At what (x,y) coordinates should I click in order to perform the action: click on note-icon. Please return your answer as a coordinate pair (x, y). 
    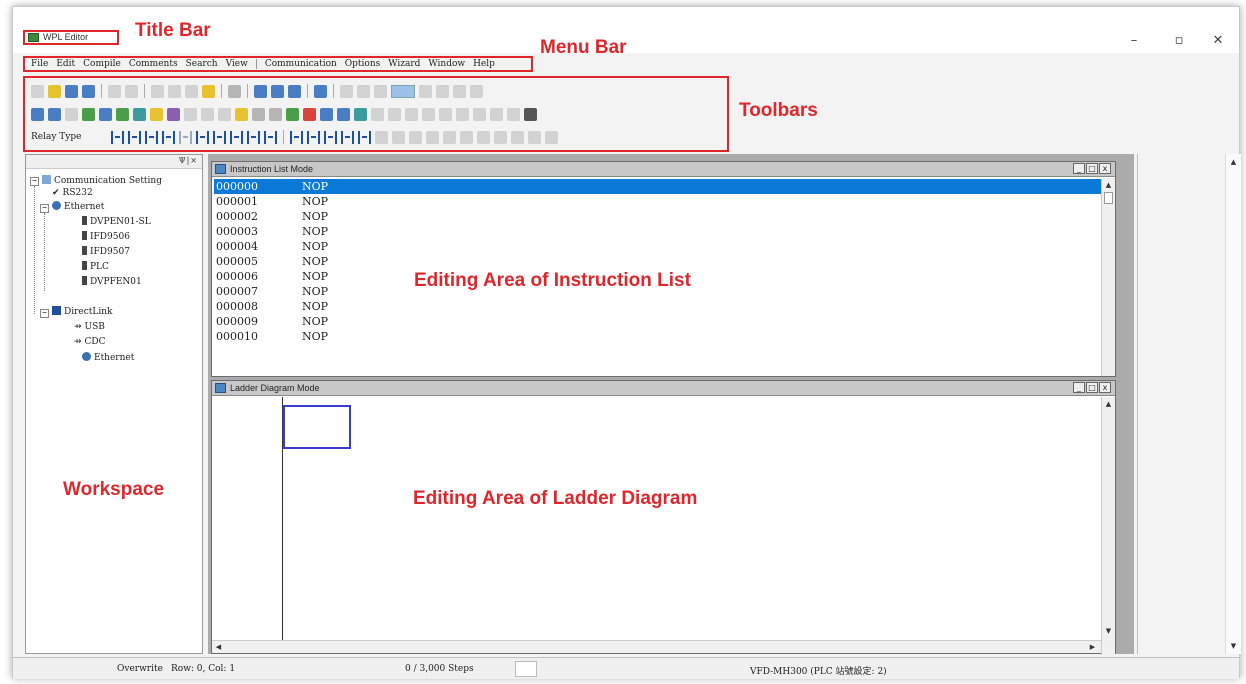
    Looking at the image, I should click on (517, 137).